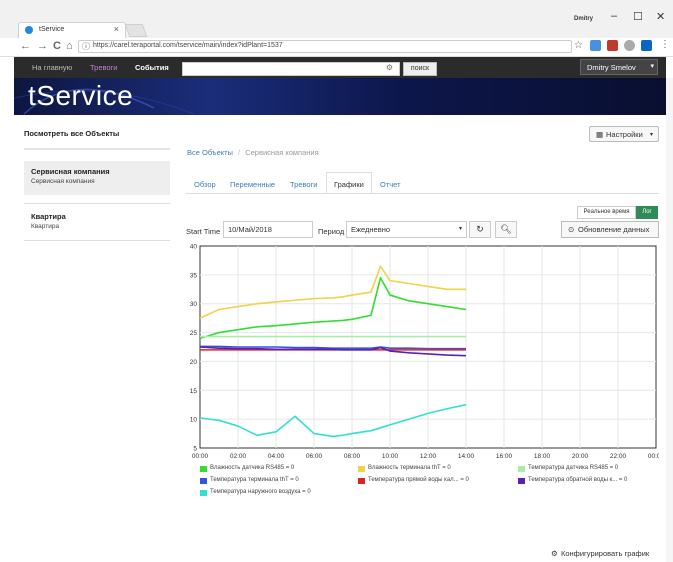 This screenshot has height=562, width=673. Describe the element at coordinates (29, 30) in the screenshot. I see `tservice-favicon-icon` at that location.